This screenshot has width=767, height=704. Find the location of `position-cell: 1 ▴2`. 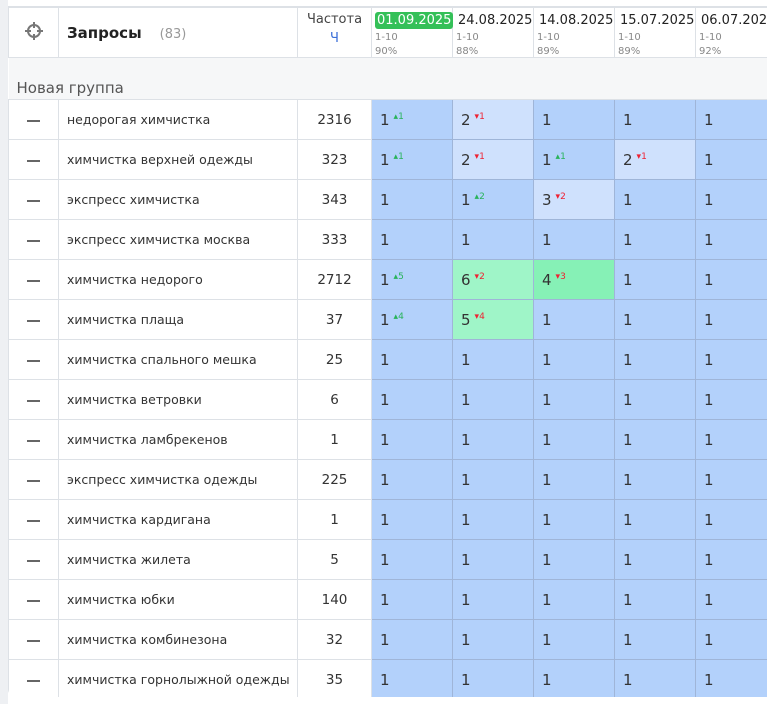

position-cell: 1 ▴2 is located at coordinates (493, 199).